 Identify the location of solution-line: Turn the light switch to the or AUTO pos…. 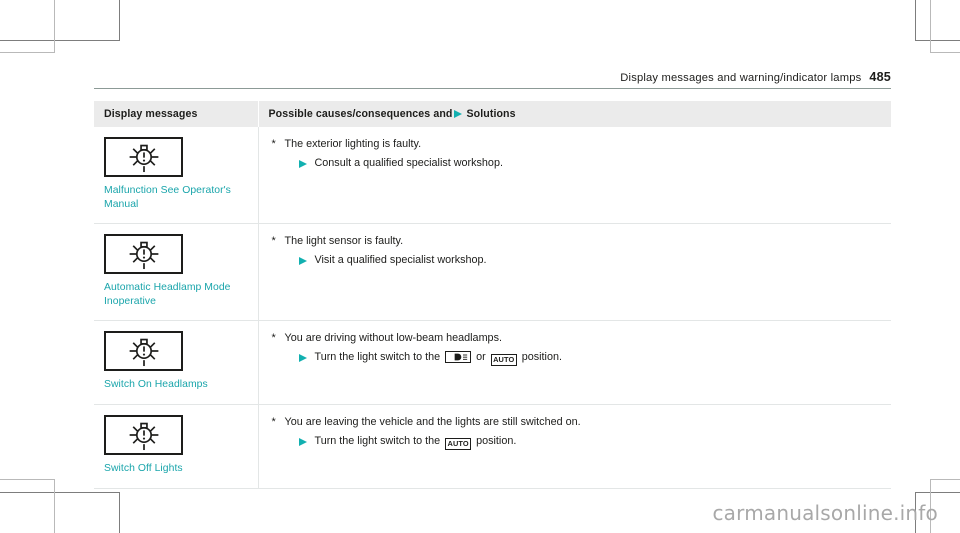
(577, 358).